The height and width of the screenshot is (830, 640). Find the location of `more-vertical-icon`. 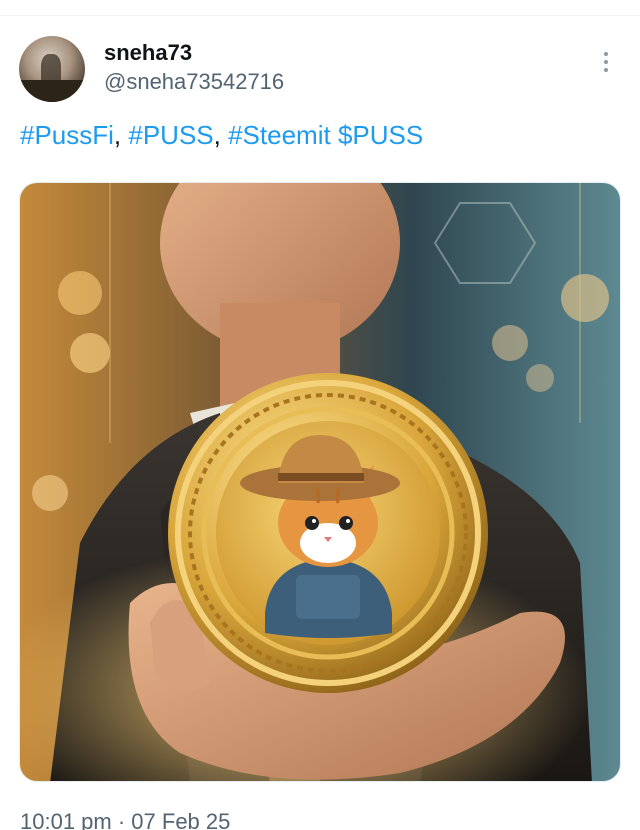

more-vertical-icon is located at coordinates (606, 62).